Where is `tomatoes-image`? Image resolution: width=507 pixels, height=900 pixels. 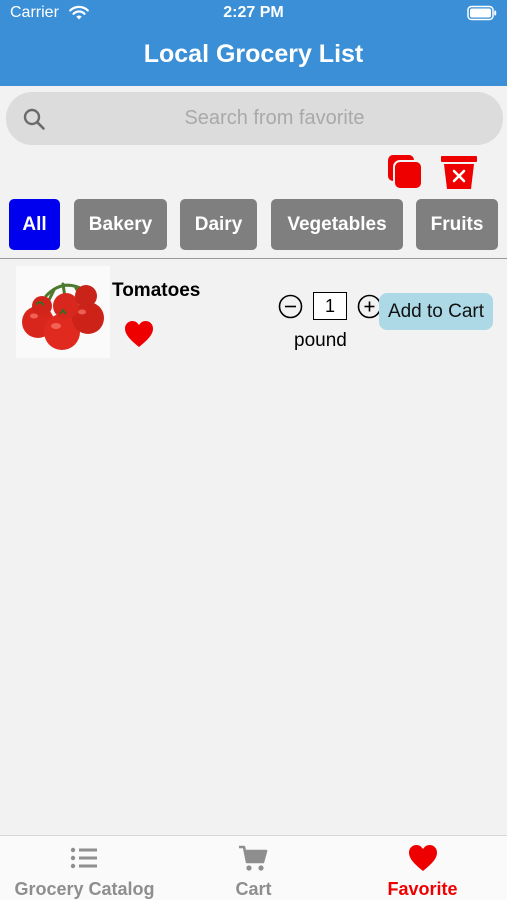 tomatoes-image is located at coordinates (63, 312).